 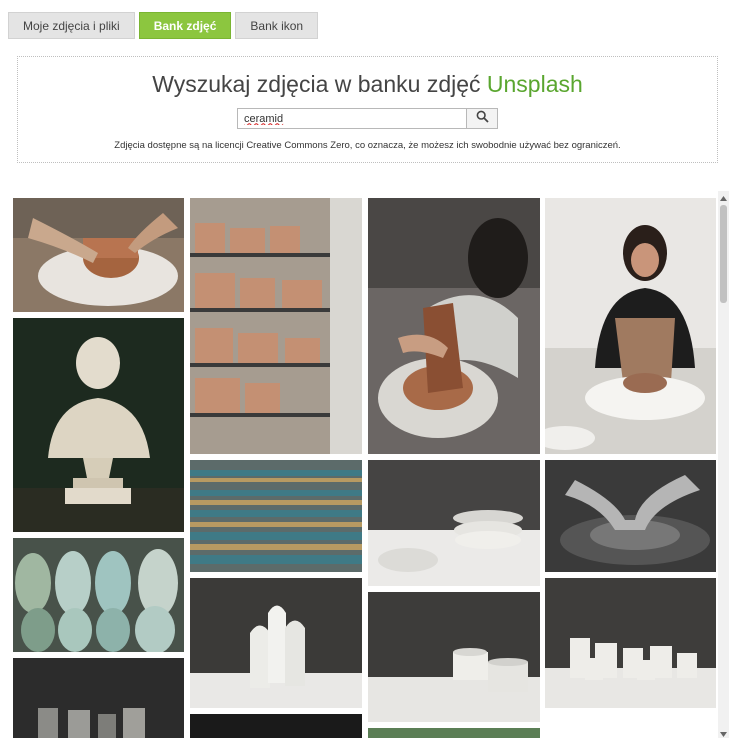 What do you see at coordinates (630, 326) in the screenshot?
I see `photo-woman-pottery` at bounding box center [630, 326].